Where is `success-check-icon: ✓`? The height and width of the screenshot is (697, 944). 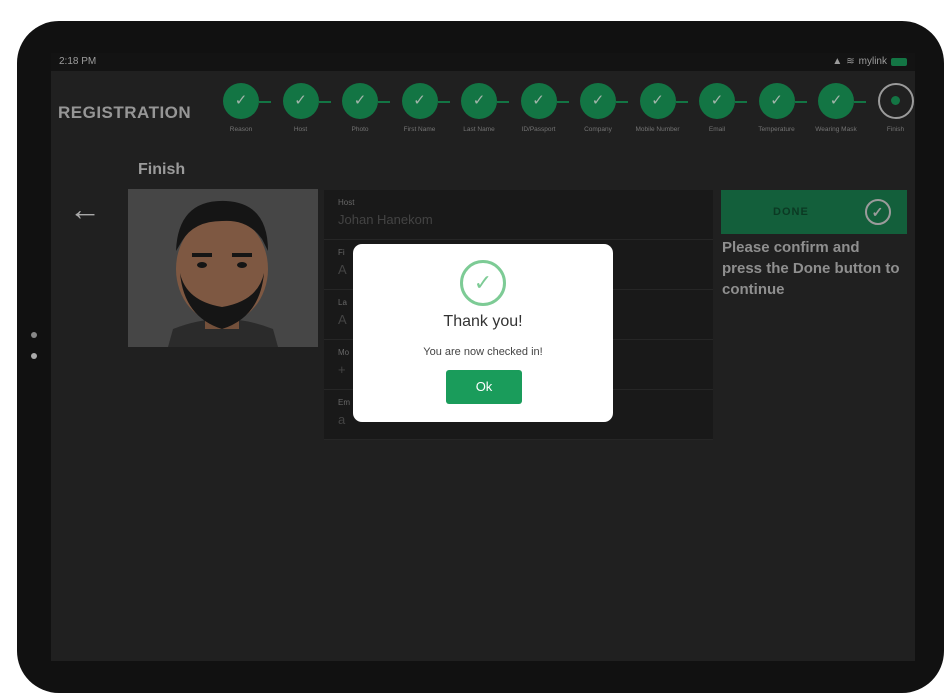 success-check-icon: ✓ is located at coordinates (483, 283).